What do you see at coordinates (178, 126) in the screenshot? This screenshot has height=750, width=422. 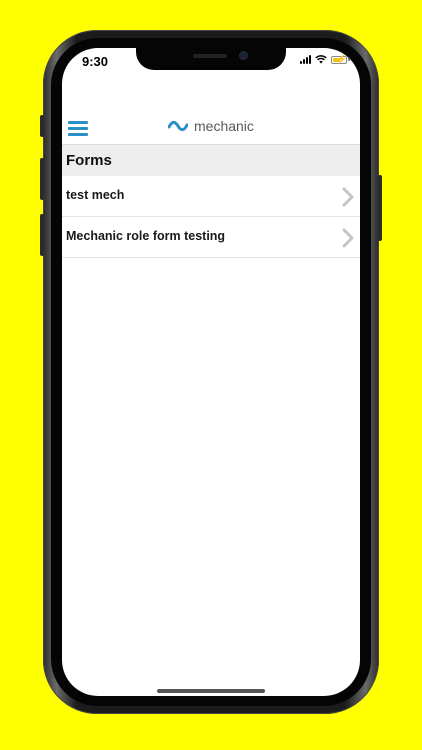 I see `wave-logo-icon` at bounding box center [178, 126].